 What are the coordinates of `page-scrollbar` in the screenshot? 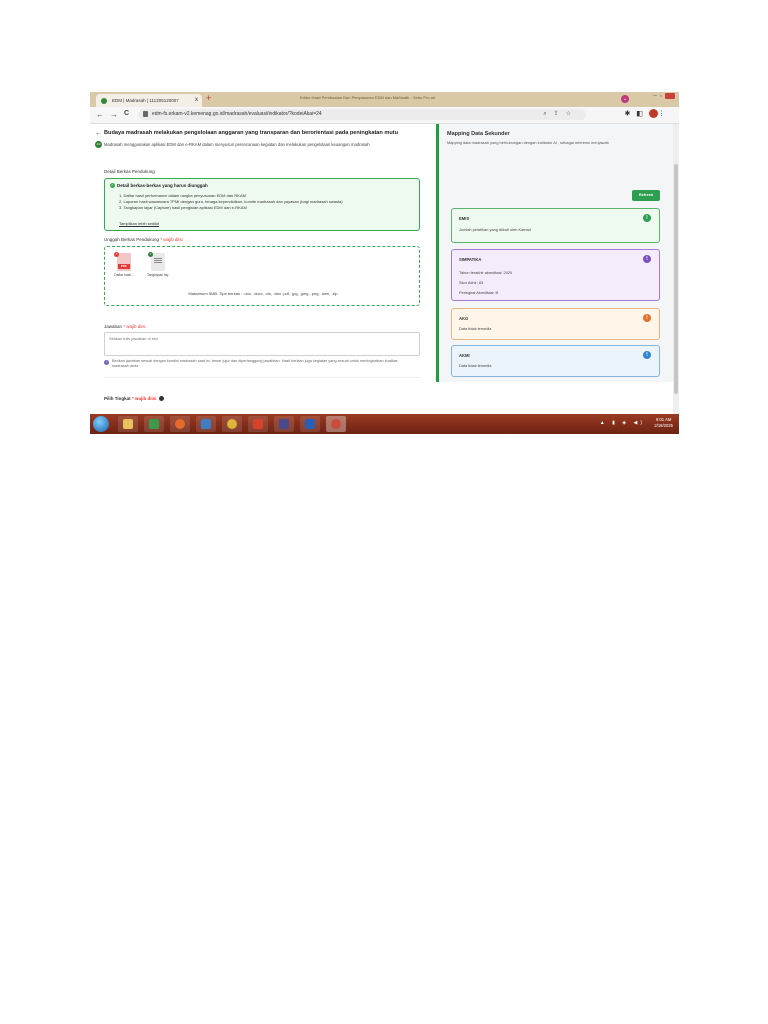 It's located at (676, 269).